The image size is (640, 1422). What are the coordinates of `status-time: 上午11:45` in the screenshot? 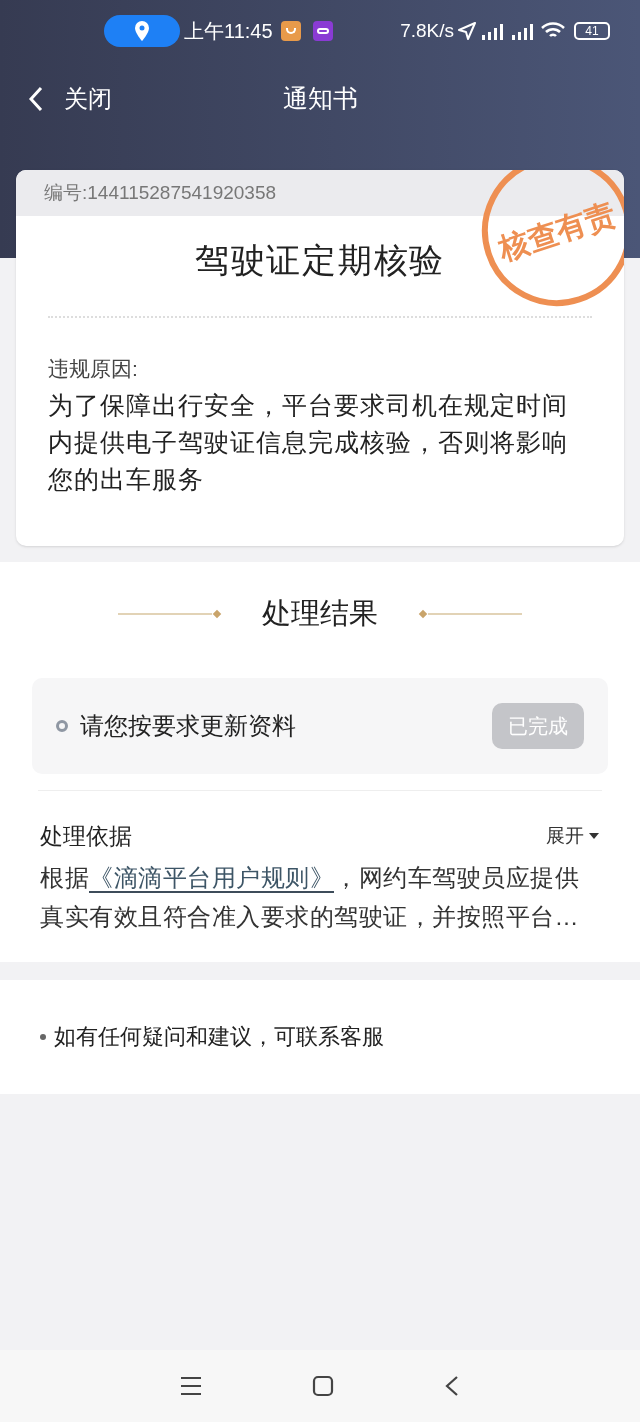 It's located at (228, 31).